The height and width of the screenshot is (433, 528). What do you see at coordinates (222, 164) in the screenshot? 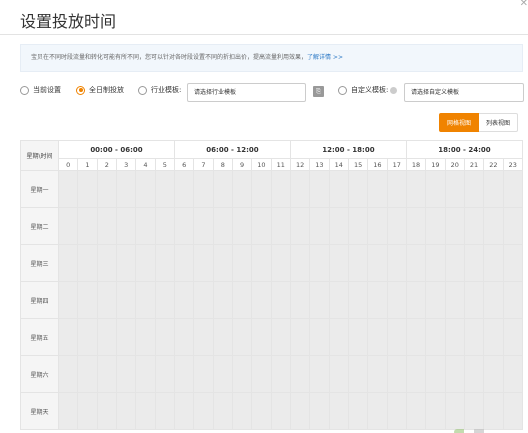
I see `hour-header: 8` at bounding box center [222, 164].